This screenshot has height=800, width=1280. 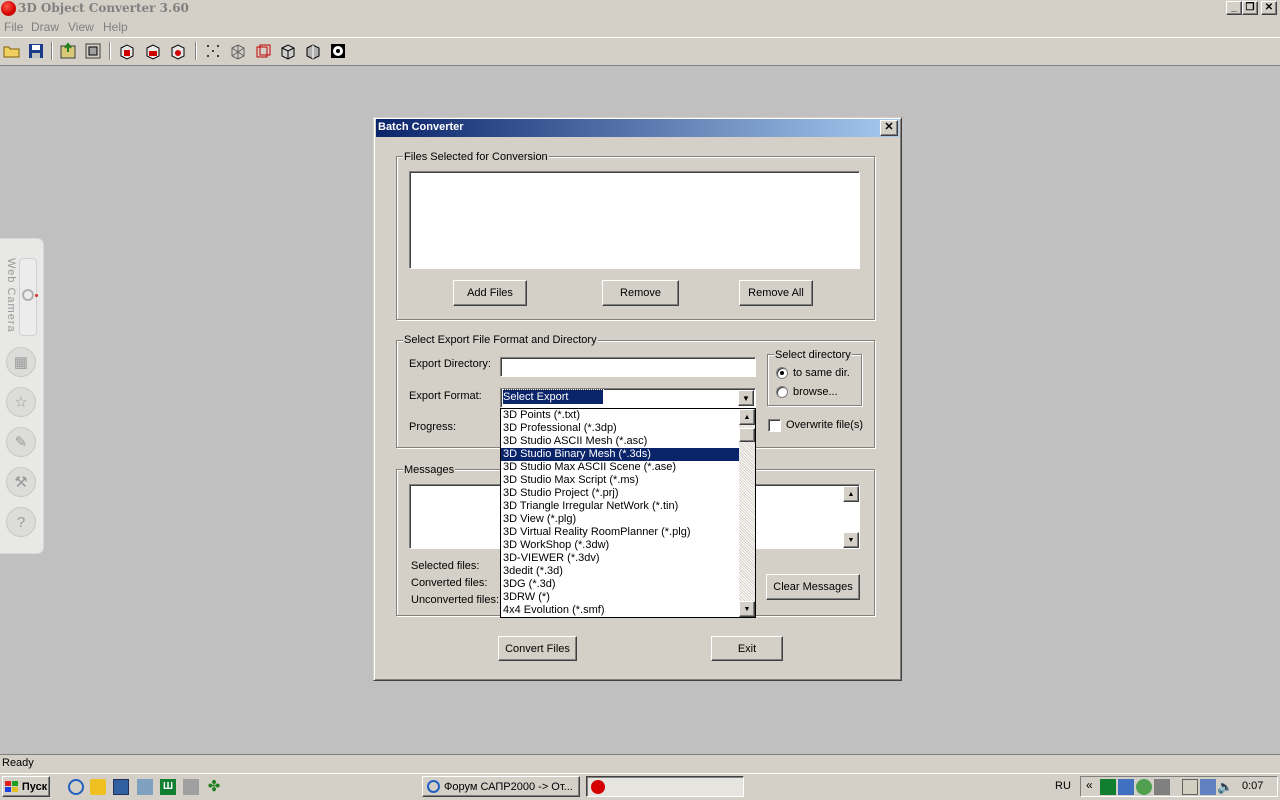 What do you see at coordinates (1089, 785) in the screenshot?
I see `tray-expand-chevron: «` at bounding box center [1089, 785].